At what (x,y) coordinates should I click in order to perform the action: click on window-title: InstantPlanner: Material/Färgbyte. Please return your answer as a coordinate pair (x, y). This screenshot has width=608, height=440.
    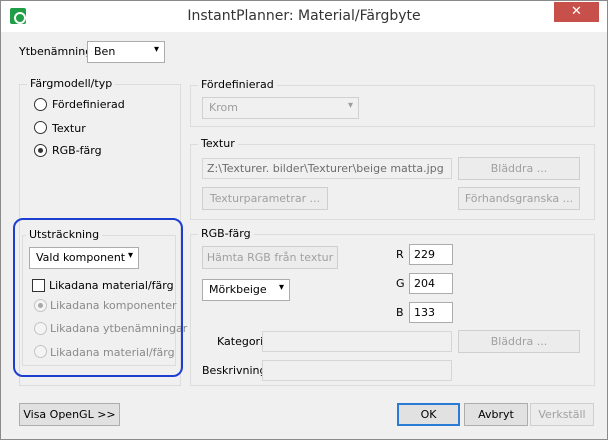
    Looking at the image, I should click on (304, 16).